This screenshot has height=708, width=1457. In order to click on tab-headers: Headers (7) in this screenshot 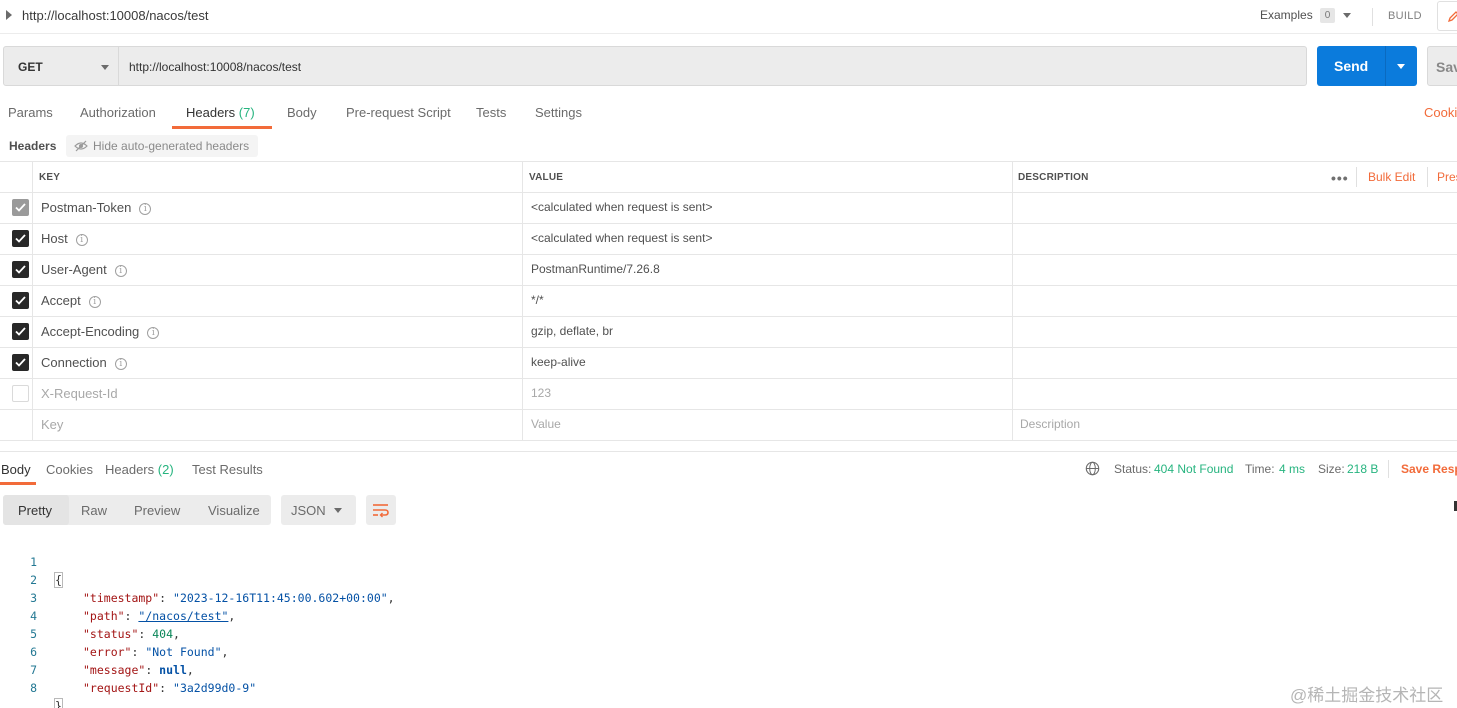, I will do `click(220, 112)`.